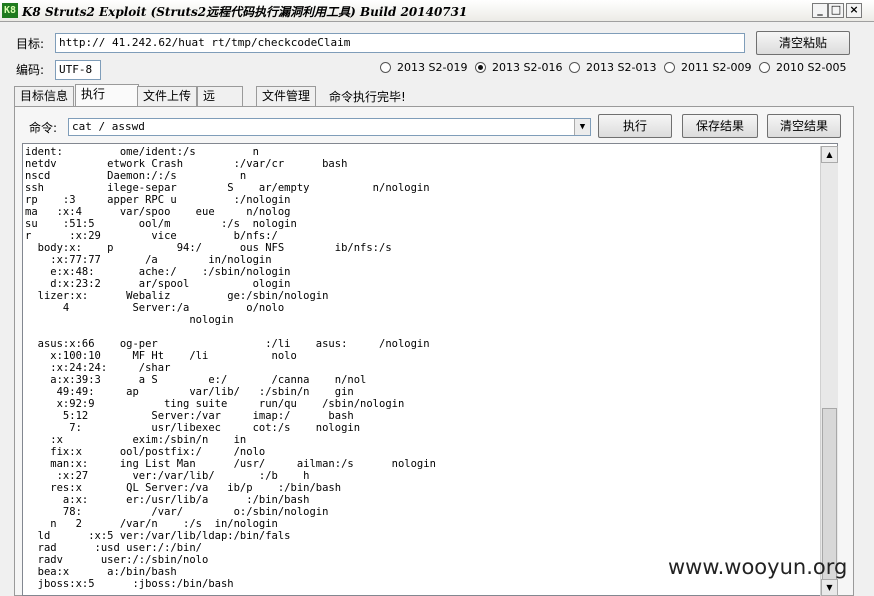 Image resolution: width=874 pixels, height=596 pixels. I want to click on output-line: ld :x:5 ver:/var/lib/ldap:/bin/fals, so click(158, 536).